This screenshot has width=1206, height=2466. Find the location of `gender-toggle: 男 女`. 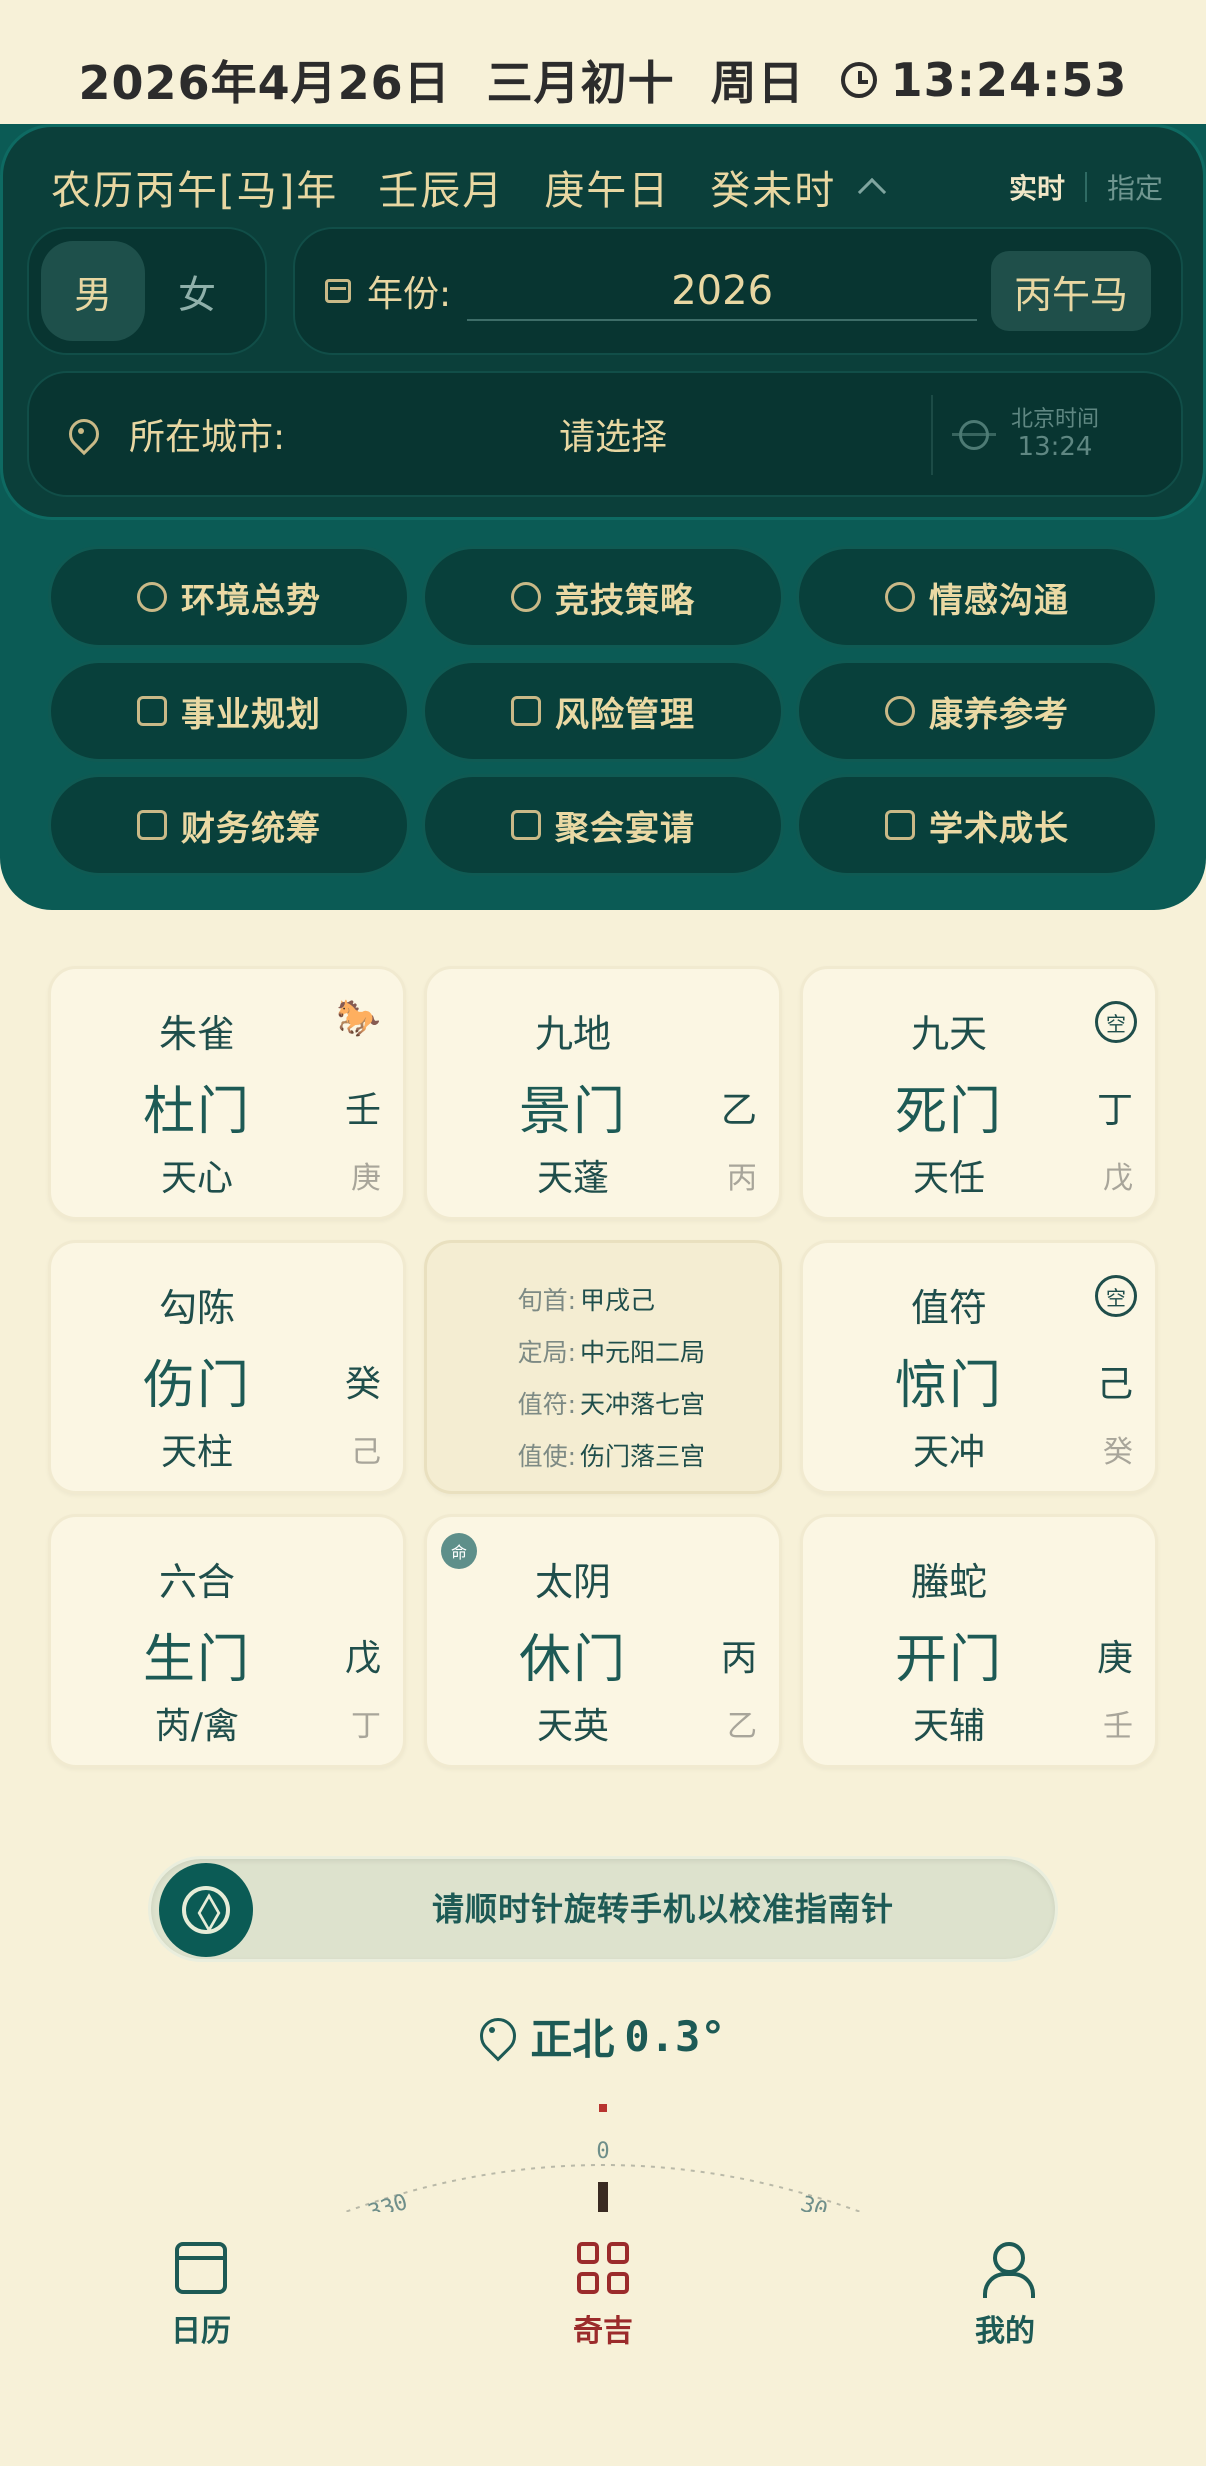

gender-toggle: 男 女 is located at coordinates (147, 291).